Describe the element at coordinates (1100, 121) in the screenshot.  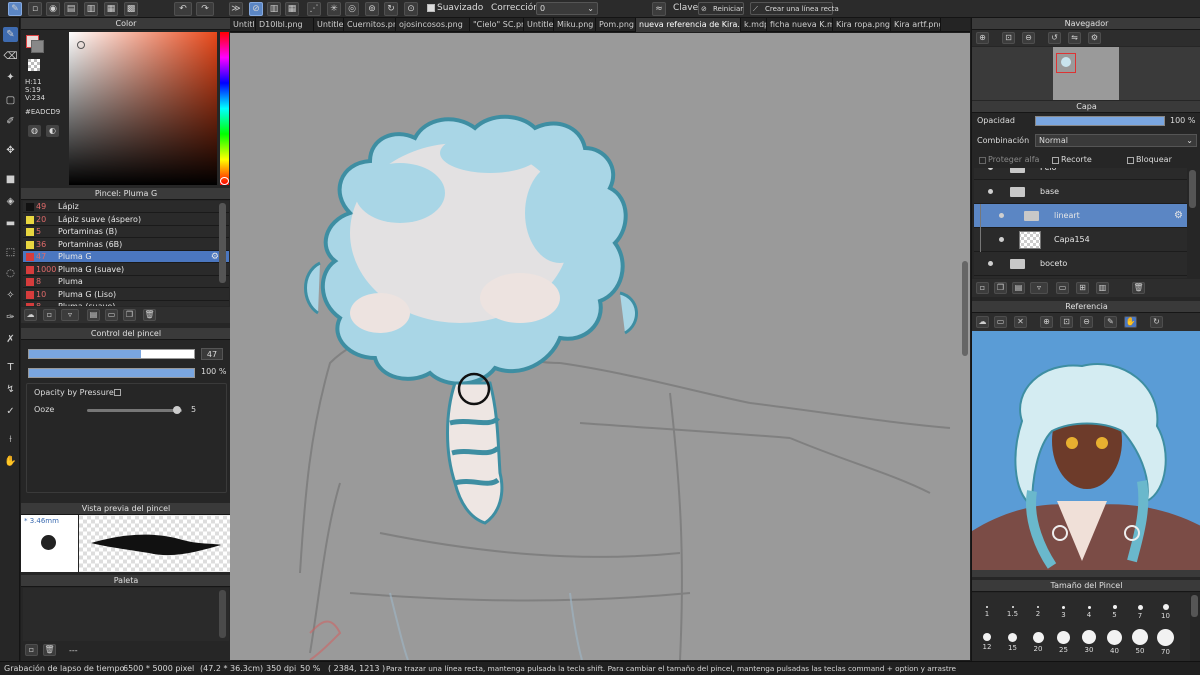
I see `layer-opacity-slider` at that location.